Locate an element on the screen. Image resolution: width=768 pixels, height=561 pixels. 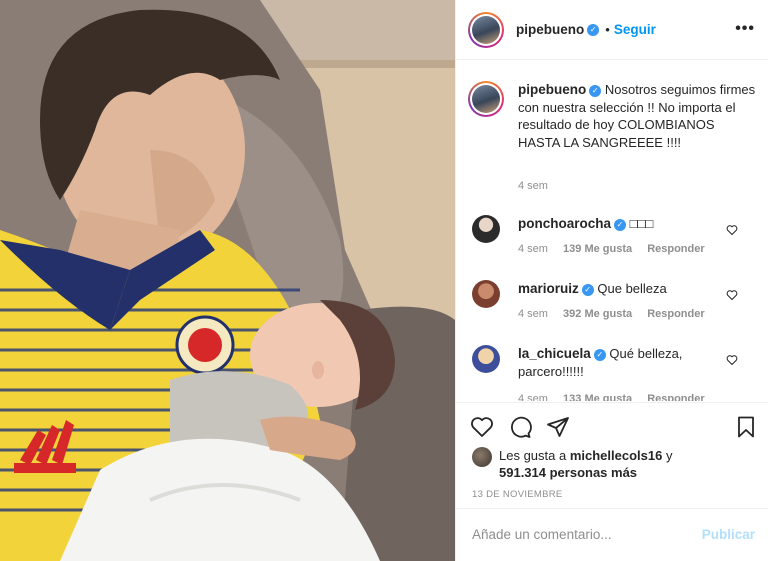
likes-conjunction: y is located at coordinates (669, 455).